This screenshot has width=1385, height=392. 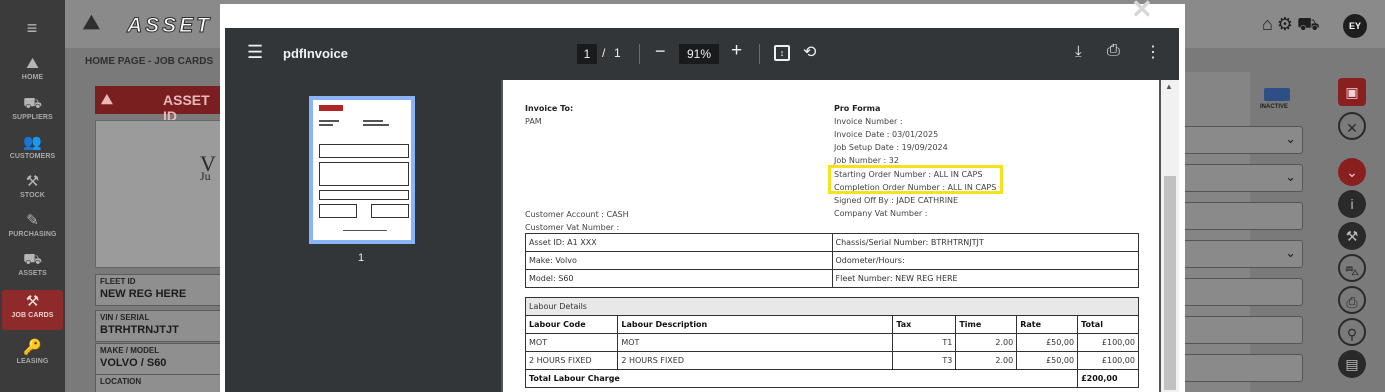 What do you see at coordinates (169, 26) in the screenshot?
I see `logo-text: ASSET` at bounding box center [169, 26].